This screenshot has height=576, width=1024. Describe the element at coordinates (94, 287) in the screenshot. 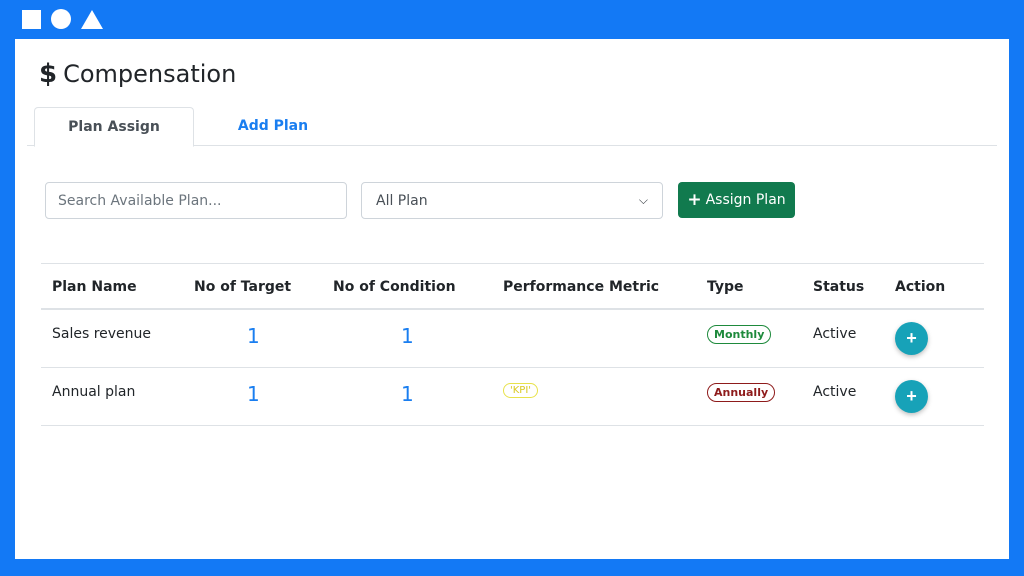

I see `header-plan-name: Plan Name` at that location.